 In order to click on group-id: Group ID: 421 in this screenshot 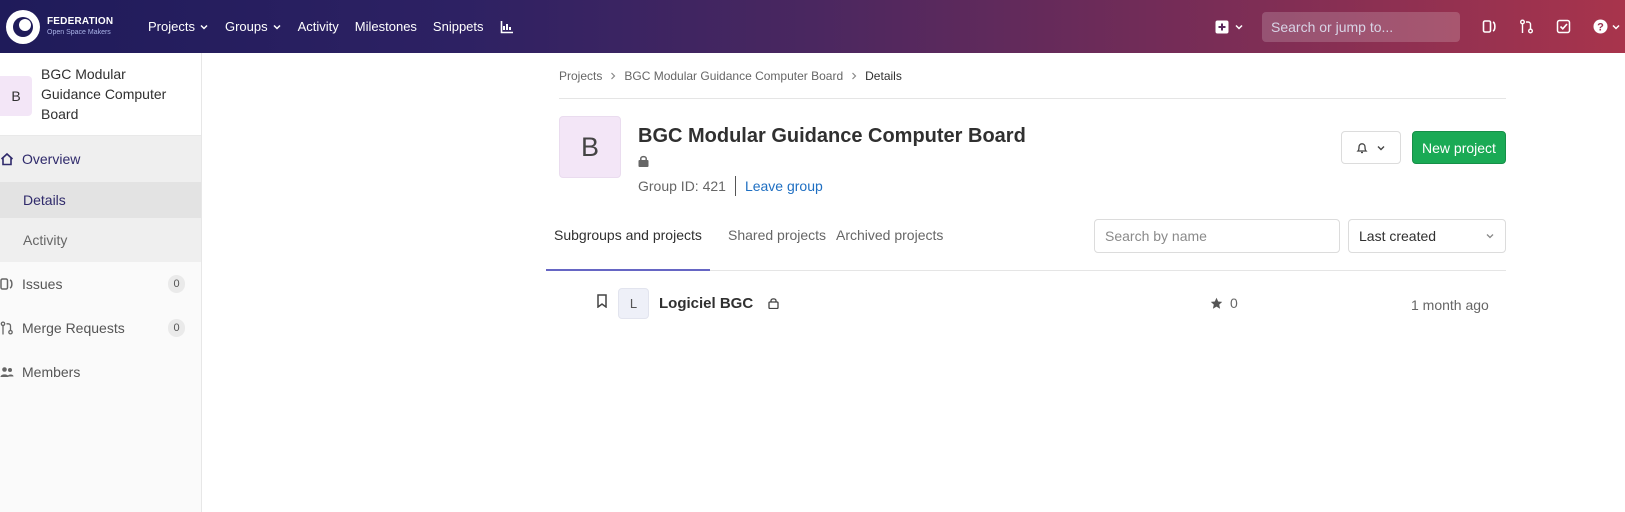, I will do `click(682, 186)`.